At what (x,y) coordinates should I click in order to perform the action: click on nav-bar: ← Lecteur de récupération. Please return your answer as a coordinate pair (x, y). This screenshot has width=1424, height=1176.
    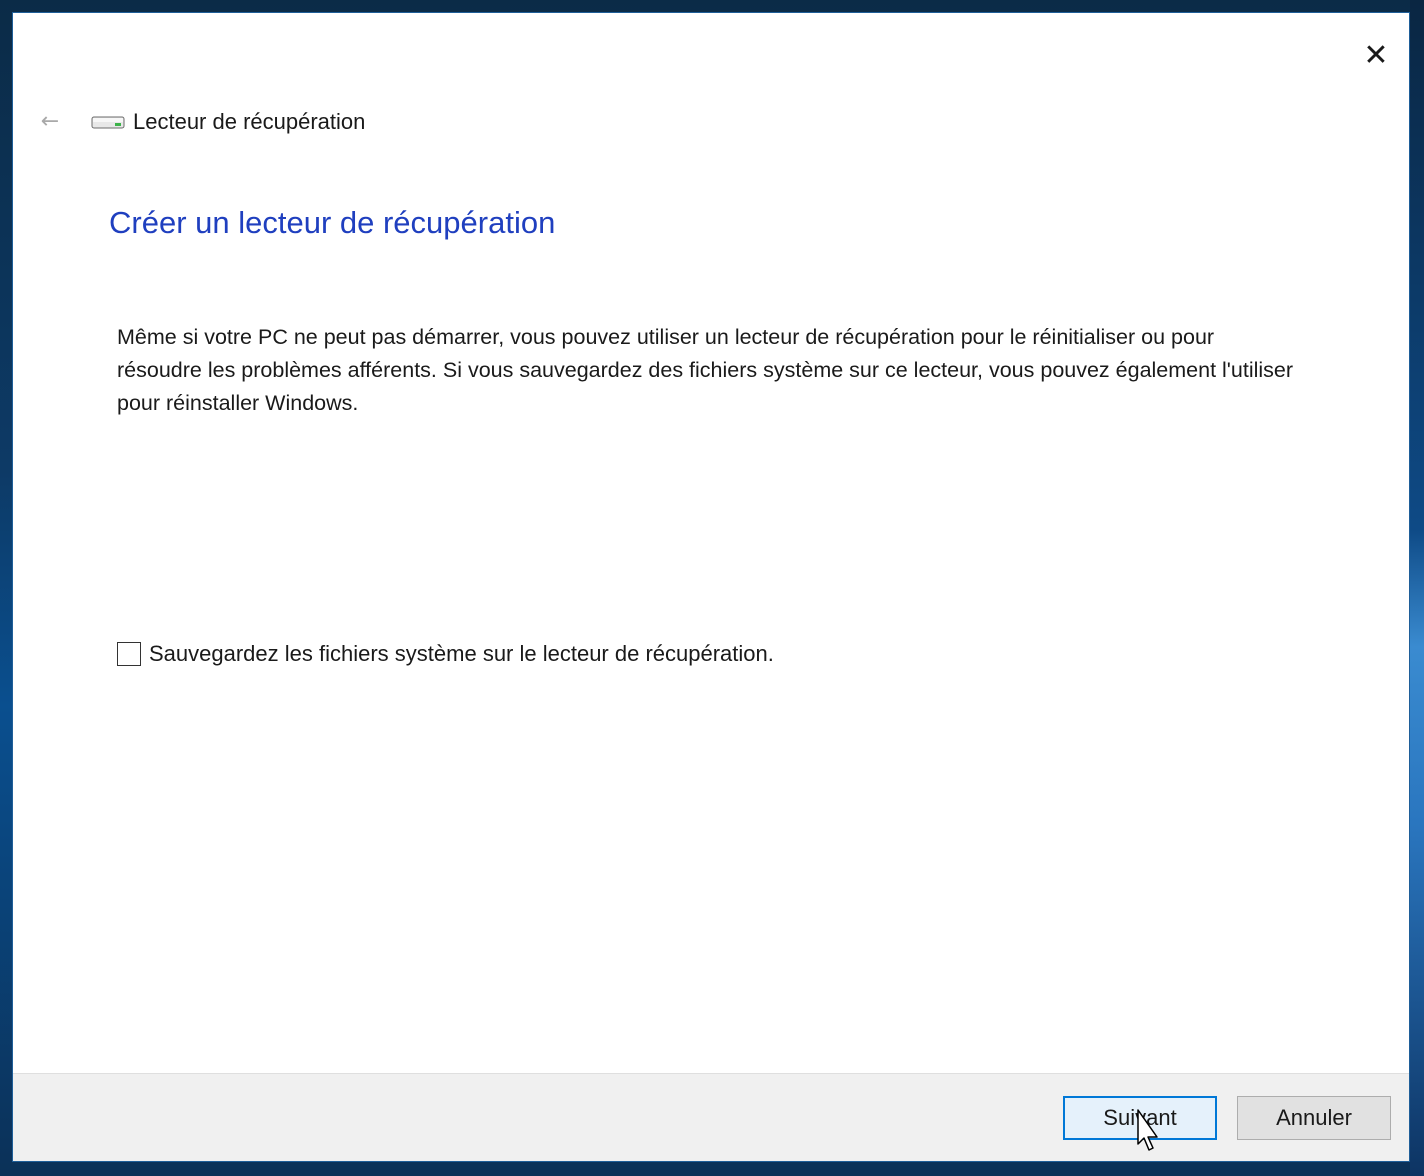
    Looking at the image, I should click on (201, 122).